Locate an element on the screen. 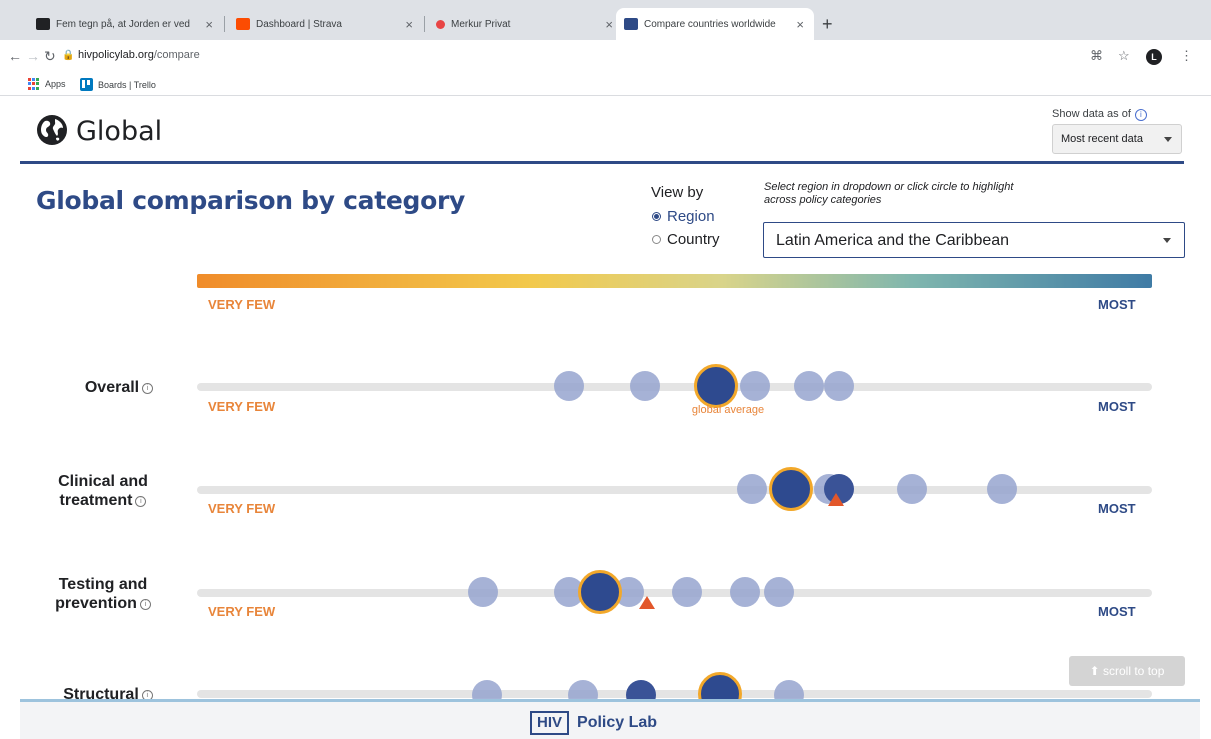 This screenshot has width=1211, height=739. strava-favicon-icon is located at coordinates (243, 24).